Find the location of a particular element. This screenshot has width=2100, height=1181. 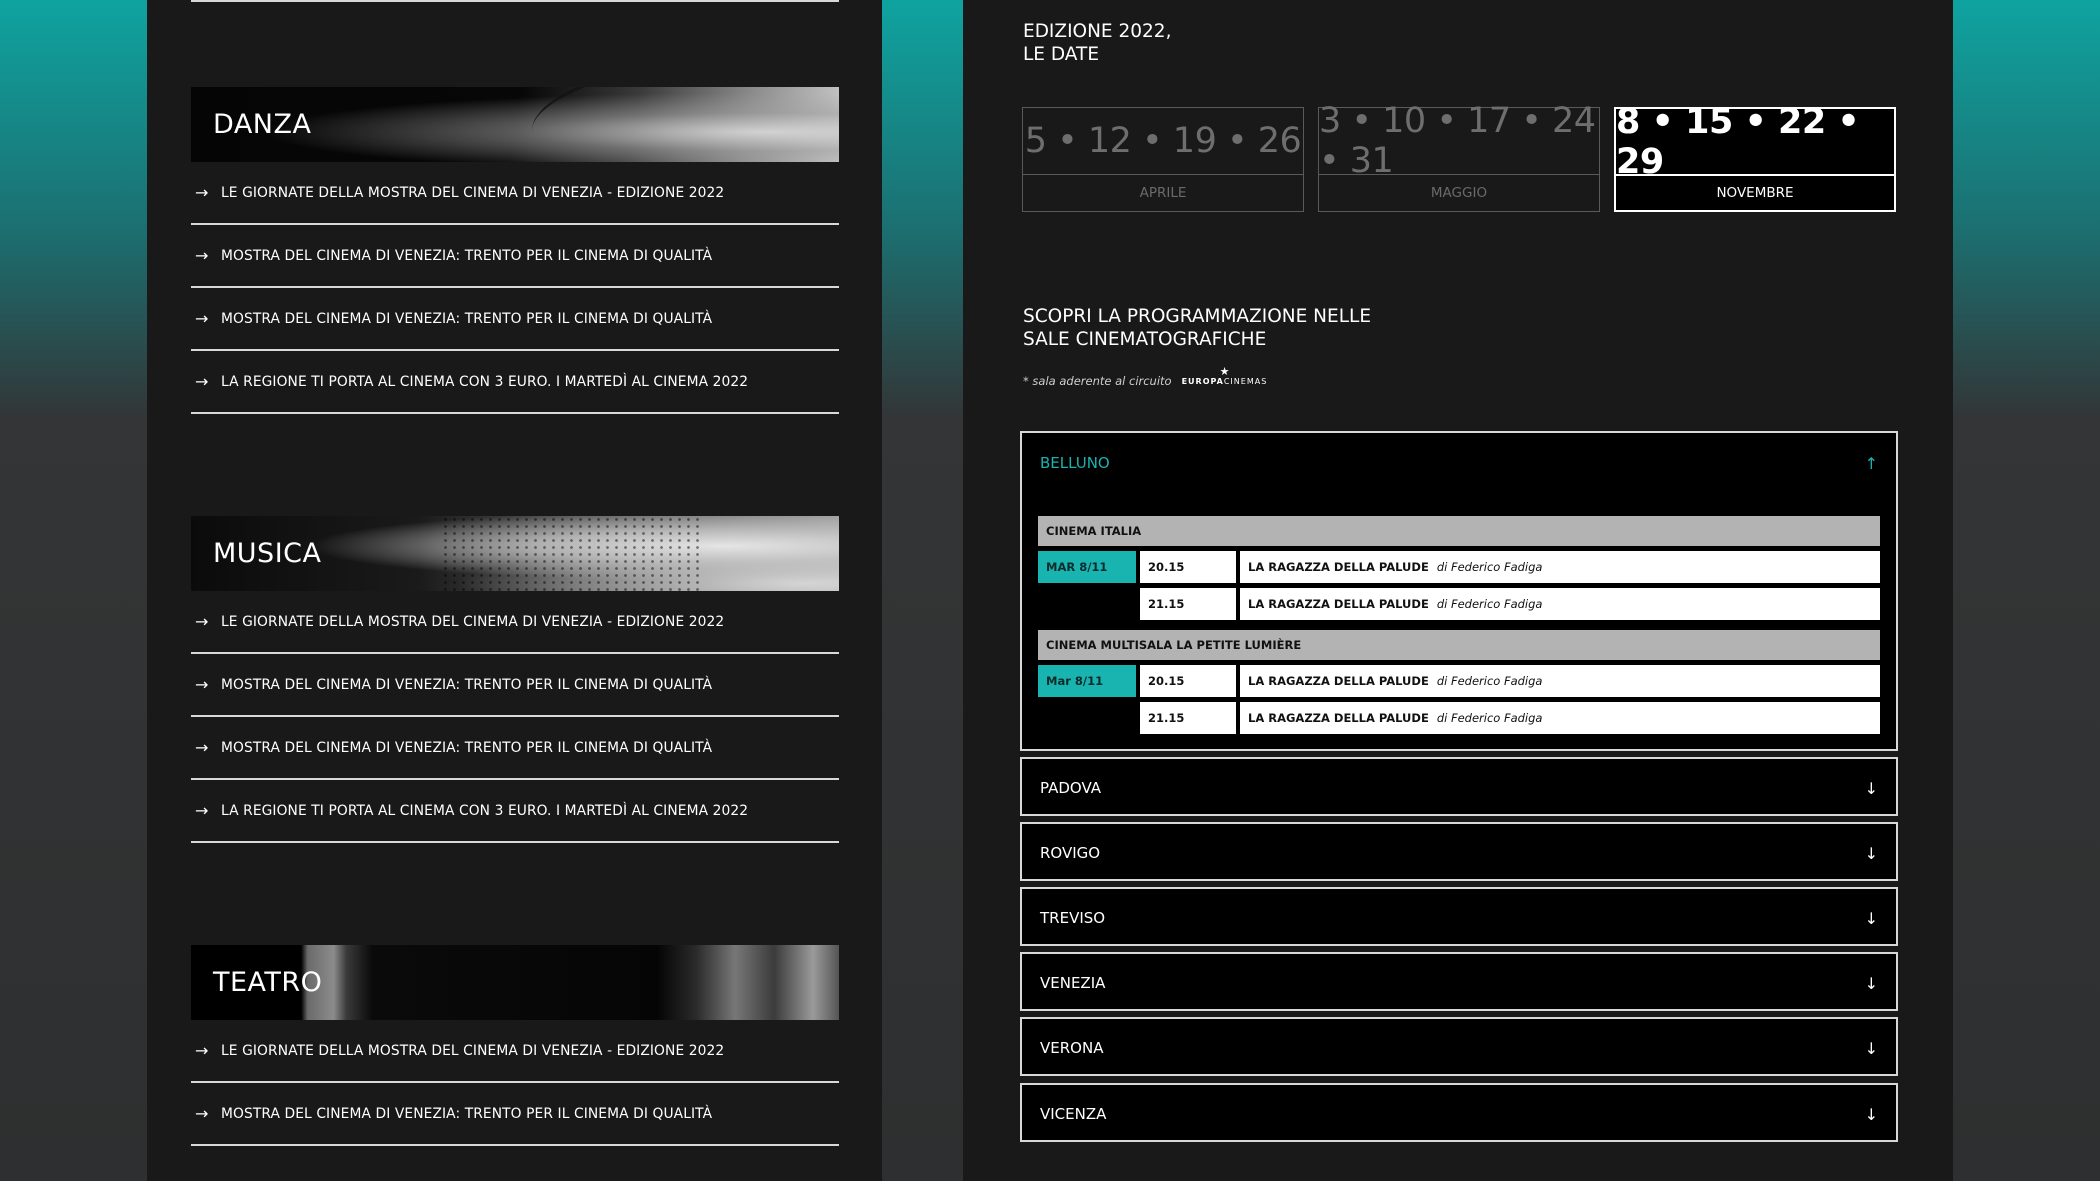

venue-name: CINEMA MULTISALA LA PETITE LUMIÈRE is located at coordinates (1459, 645).